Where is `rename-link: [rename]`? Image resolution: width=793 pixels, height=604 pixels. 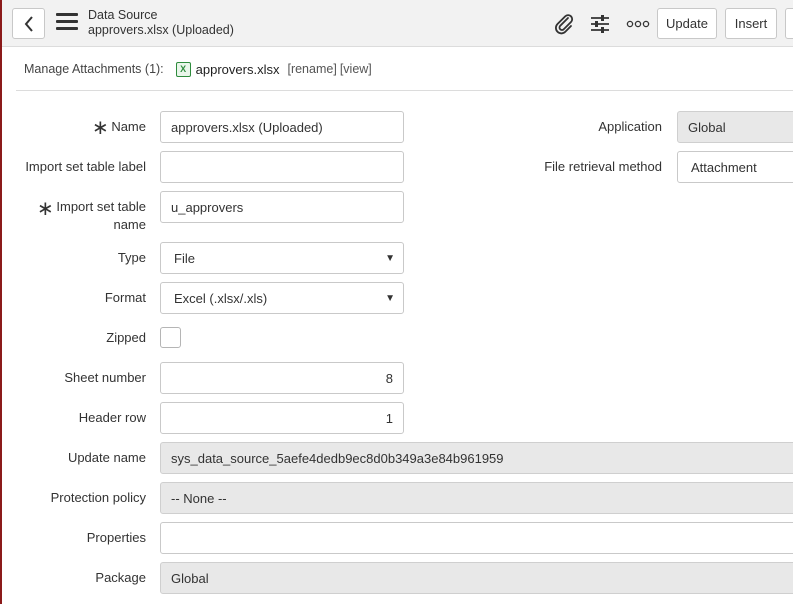
rename-link: [rename] is located at coordinates (311, 69).